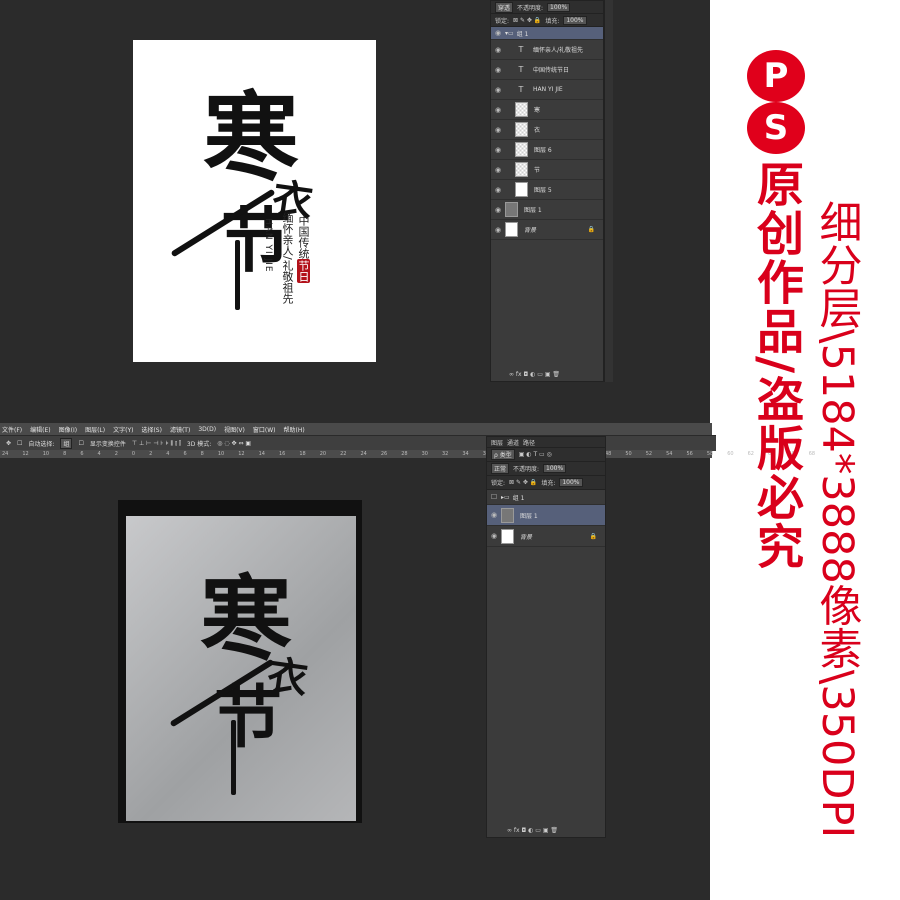 The width and height of the screenshot is (900, 900). I want to click on ruler-tick-label: 22, so click(343, 454).